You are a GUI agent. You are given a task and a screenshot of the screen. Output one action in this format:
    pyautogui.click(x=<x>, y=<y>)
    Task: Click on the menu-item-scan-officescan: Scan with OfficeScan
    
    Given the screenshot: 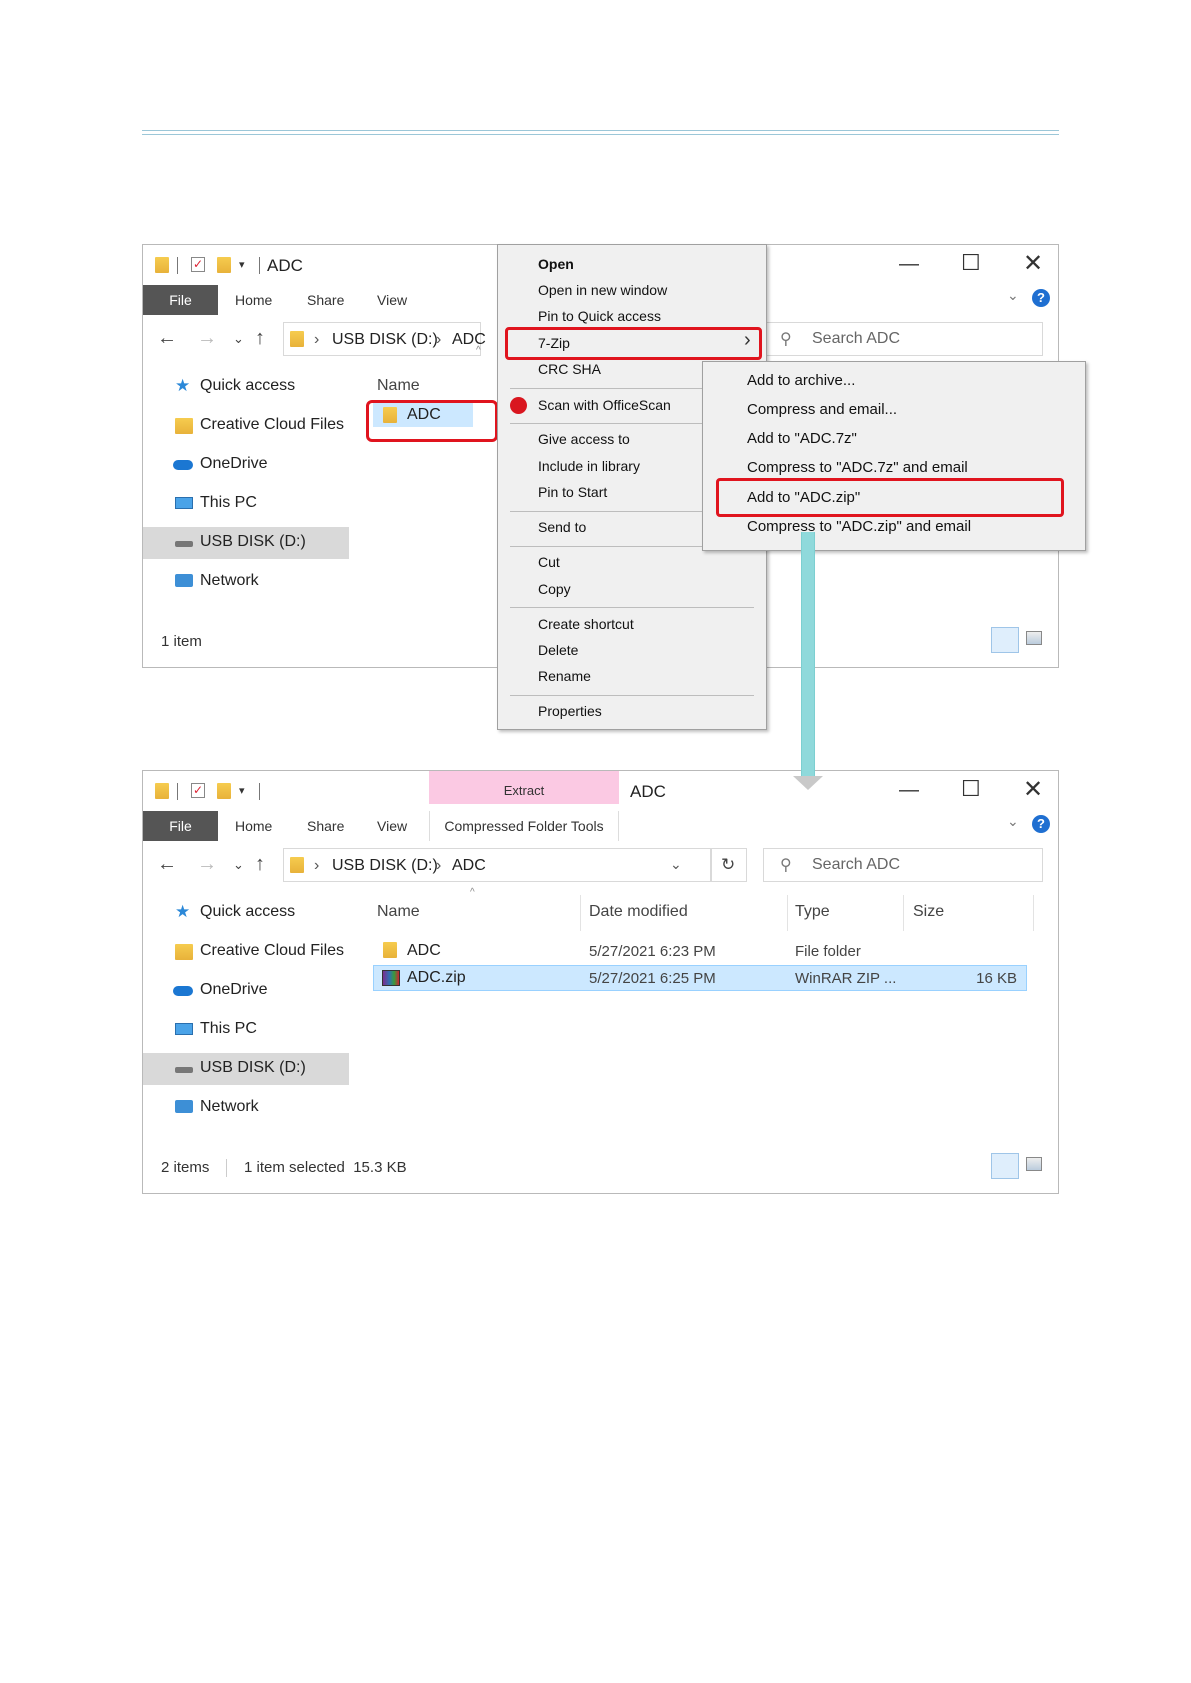 What is the action you would take?
    pyautogui.click(x=604, y=405)
    